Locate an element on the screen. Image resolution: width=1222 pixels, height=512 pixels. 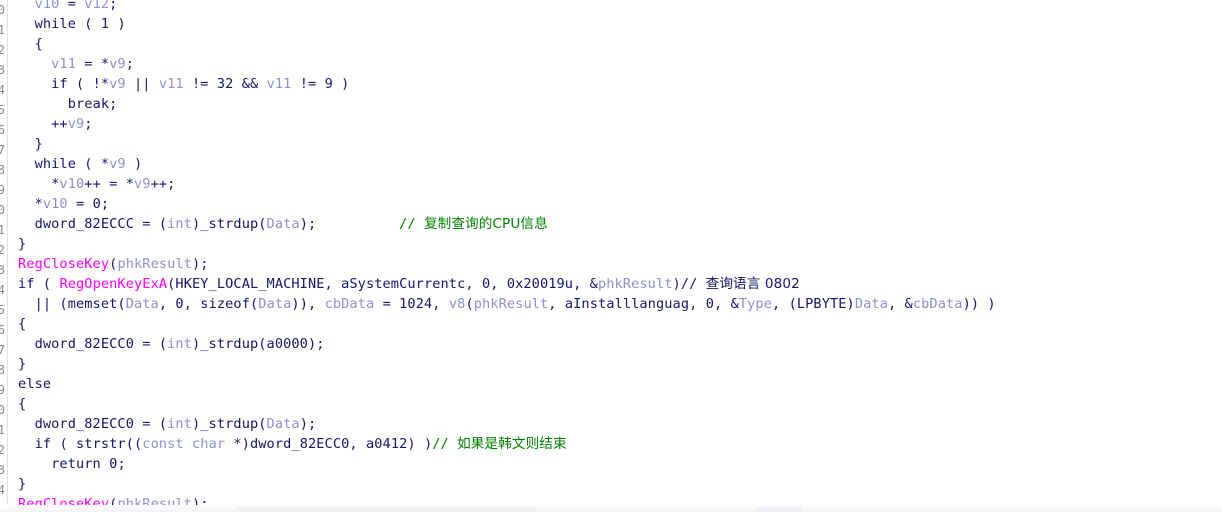
line-copy-char: *v10++ = *v9++; is located at coordinates (507, 184).